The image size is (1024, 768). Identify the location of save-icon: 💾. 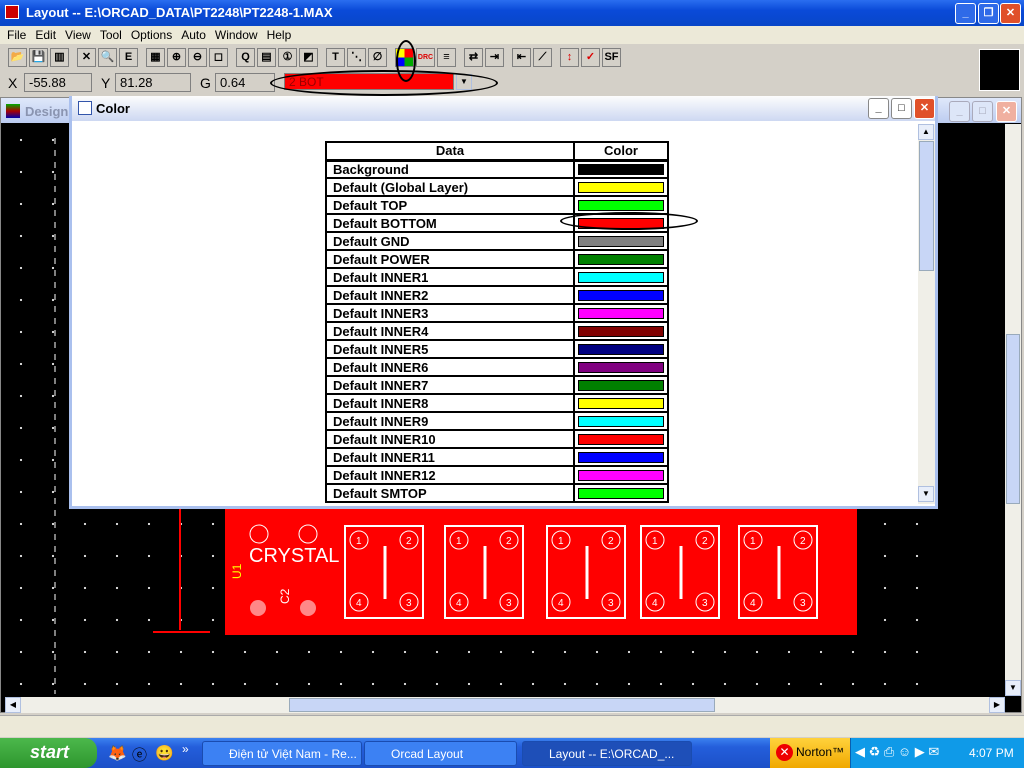
(38, 57).